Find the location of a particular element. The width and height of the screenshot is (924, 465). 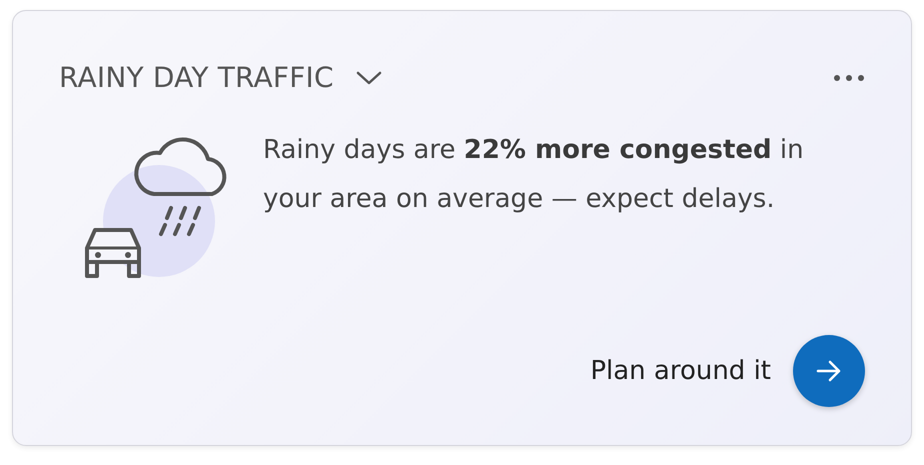

more-options-button is located at coordinates (849, 78).